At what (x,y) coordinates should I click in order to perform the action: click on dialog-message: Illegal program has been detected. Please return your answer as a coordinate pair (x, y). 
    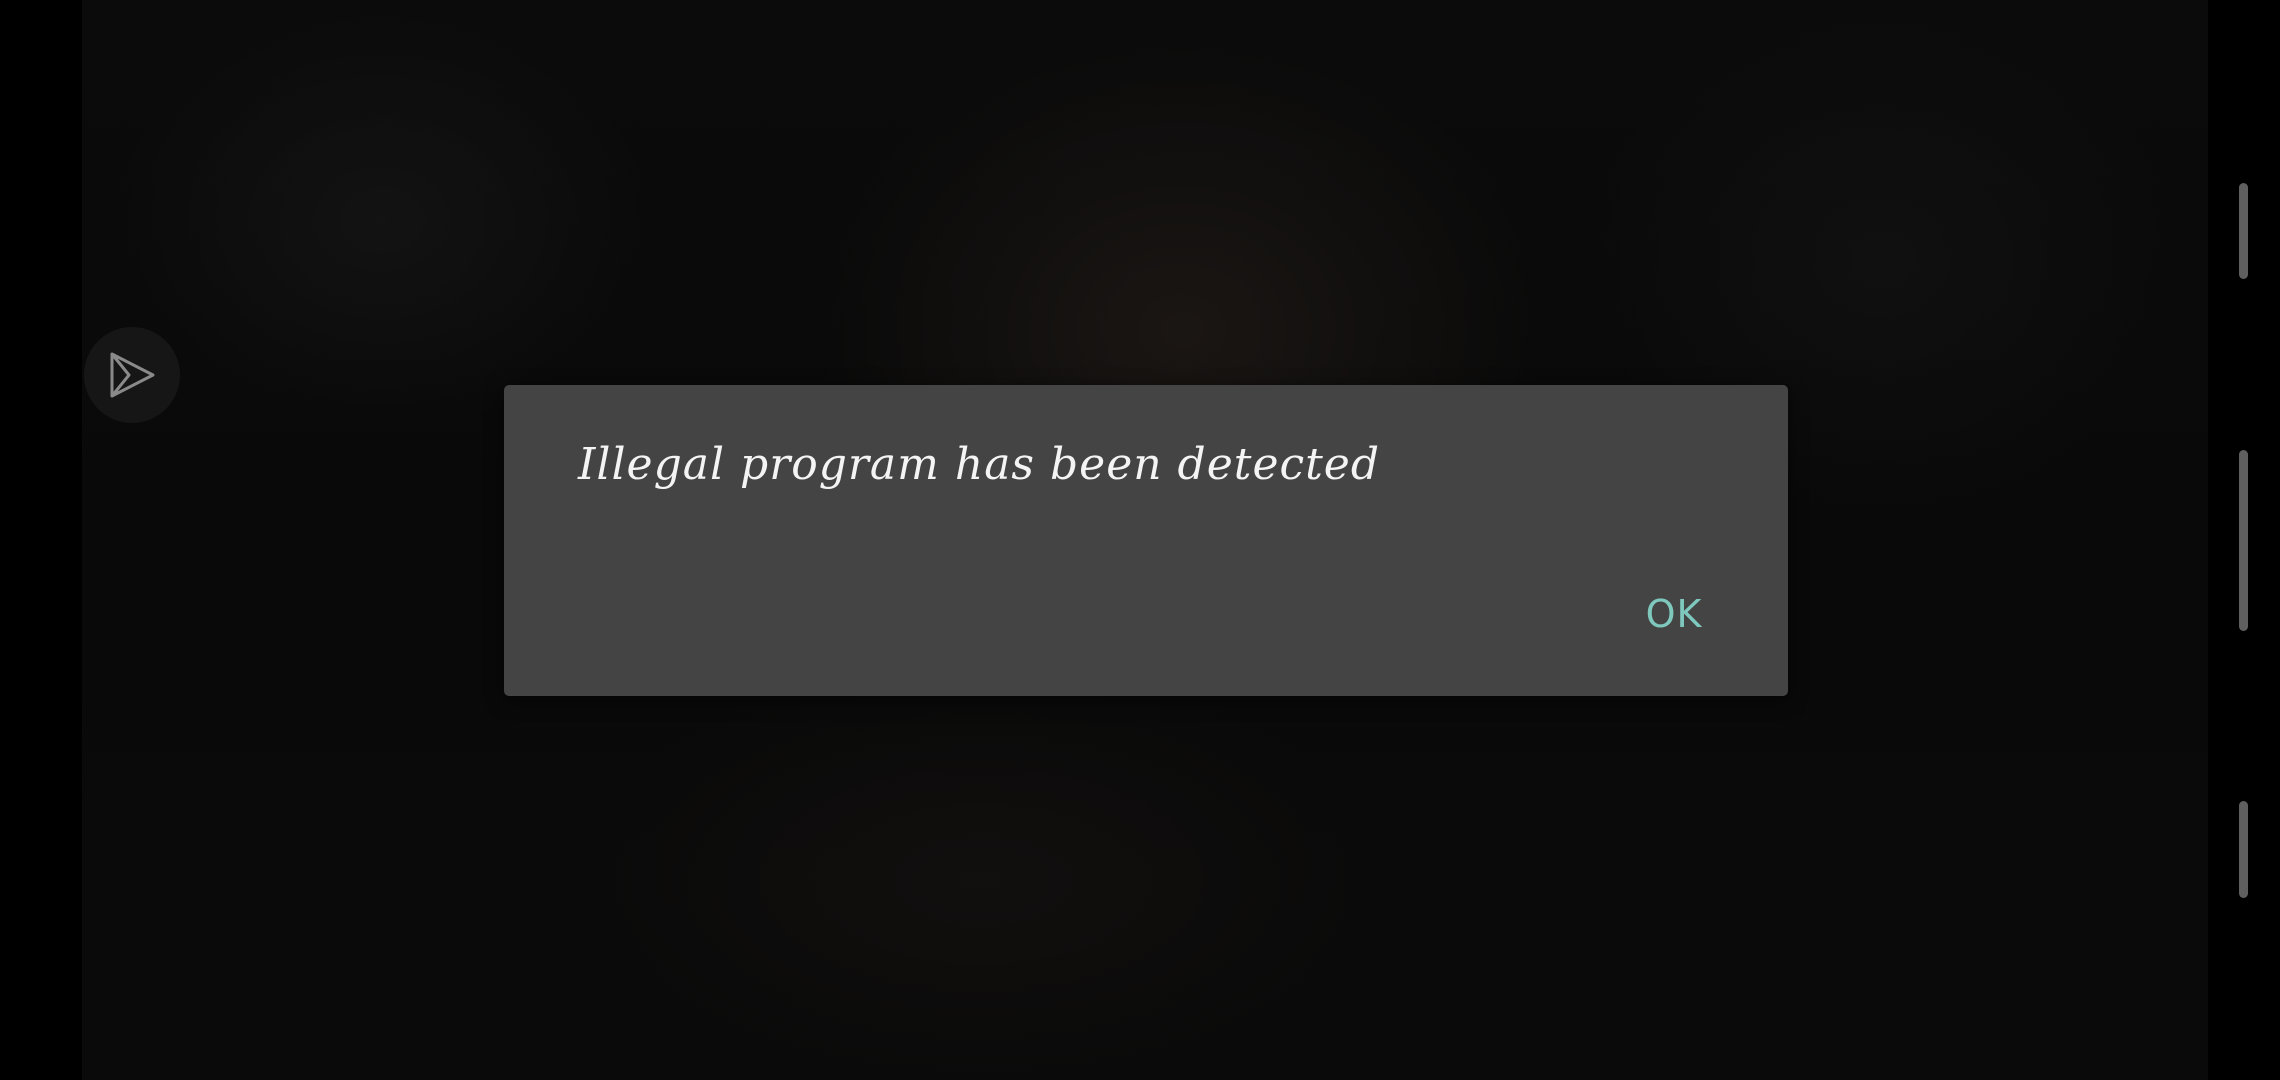
    Looking at the image, I should click on (979, 464).